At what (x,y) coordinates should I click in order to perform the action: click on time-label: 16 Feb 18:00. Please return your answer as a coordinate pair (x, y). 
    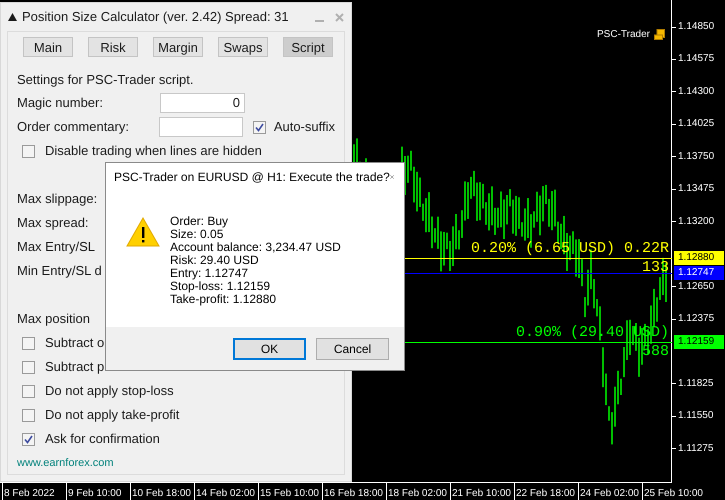
    Looking at the image, I should click on (353, 493).